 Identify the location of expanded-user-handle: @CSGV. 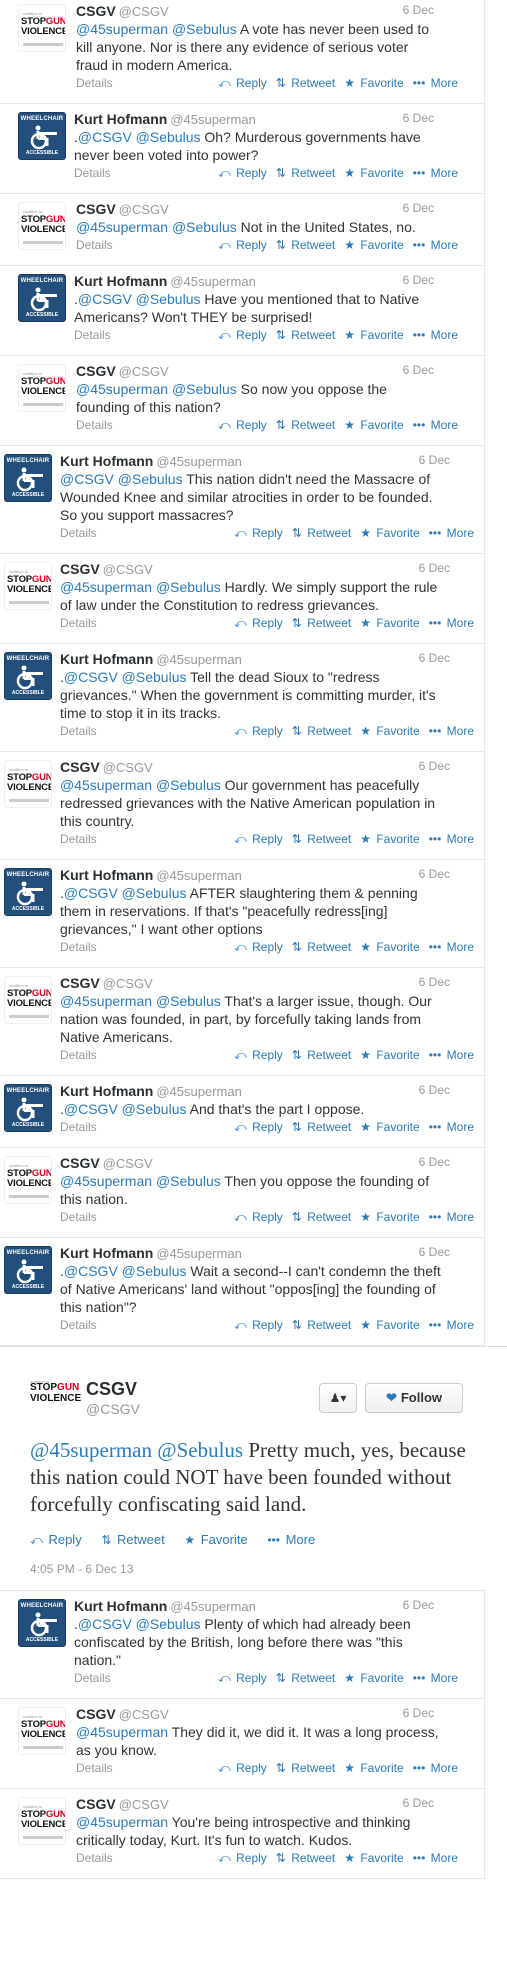
(113, 1409).